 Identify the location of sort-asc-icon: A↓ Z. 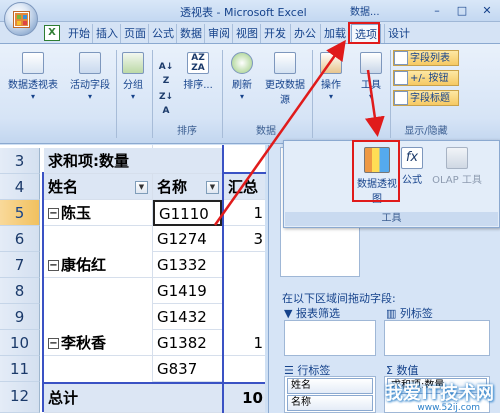
(166, 74).